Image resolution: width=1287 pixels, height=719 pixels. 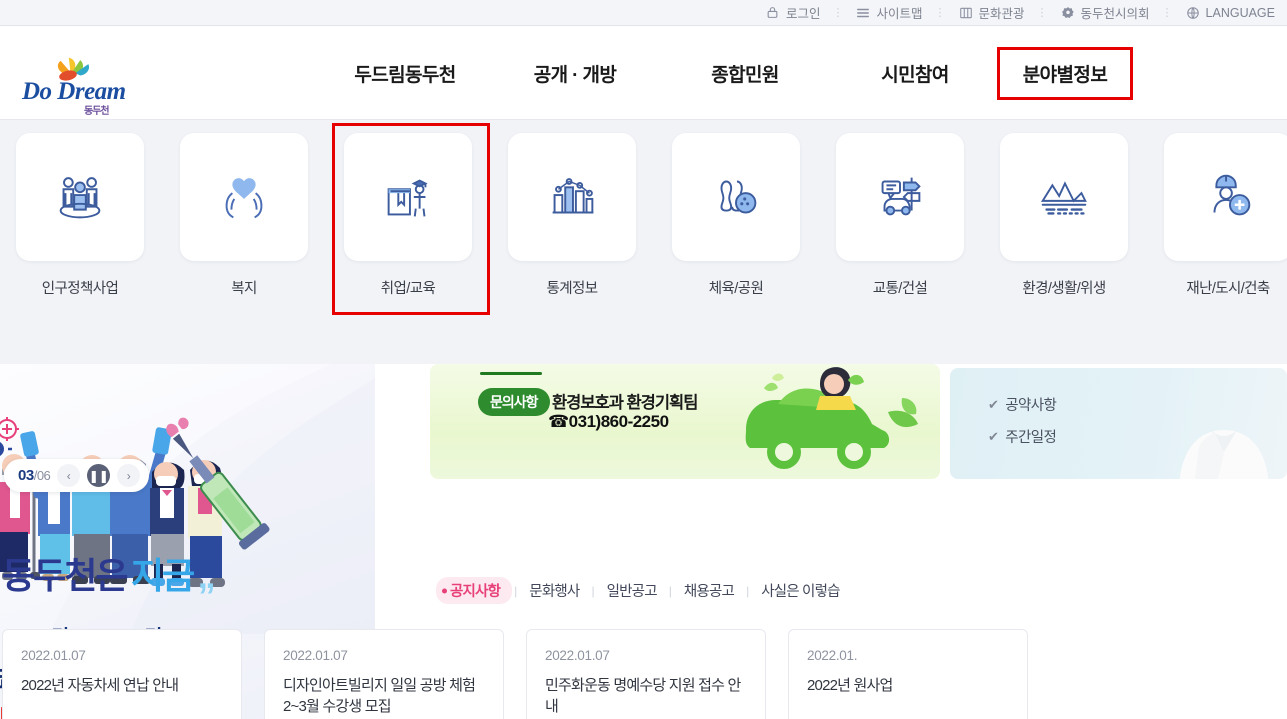 I want to click on utility-city-council: 동두천시의회, so click(x=1105, y=13).